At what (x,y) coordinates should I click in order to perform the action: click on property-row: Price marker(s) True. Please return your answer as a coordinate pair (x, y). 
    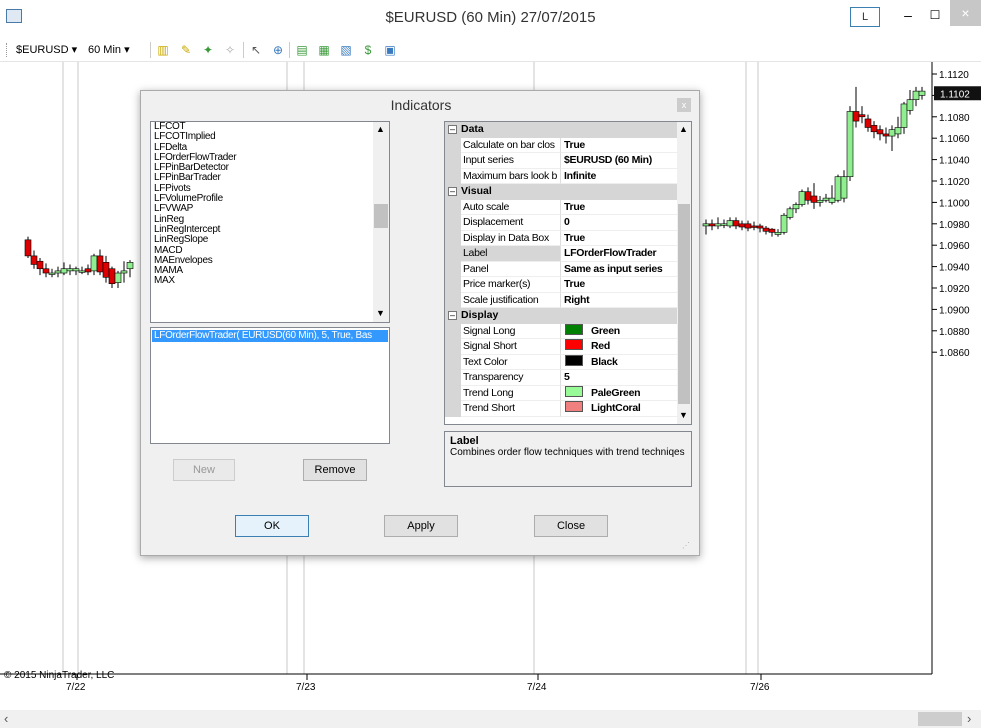
    Looking at the image, I should click on (561, 285).